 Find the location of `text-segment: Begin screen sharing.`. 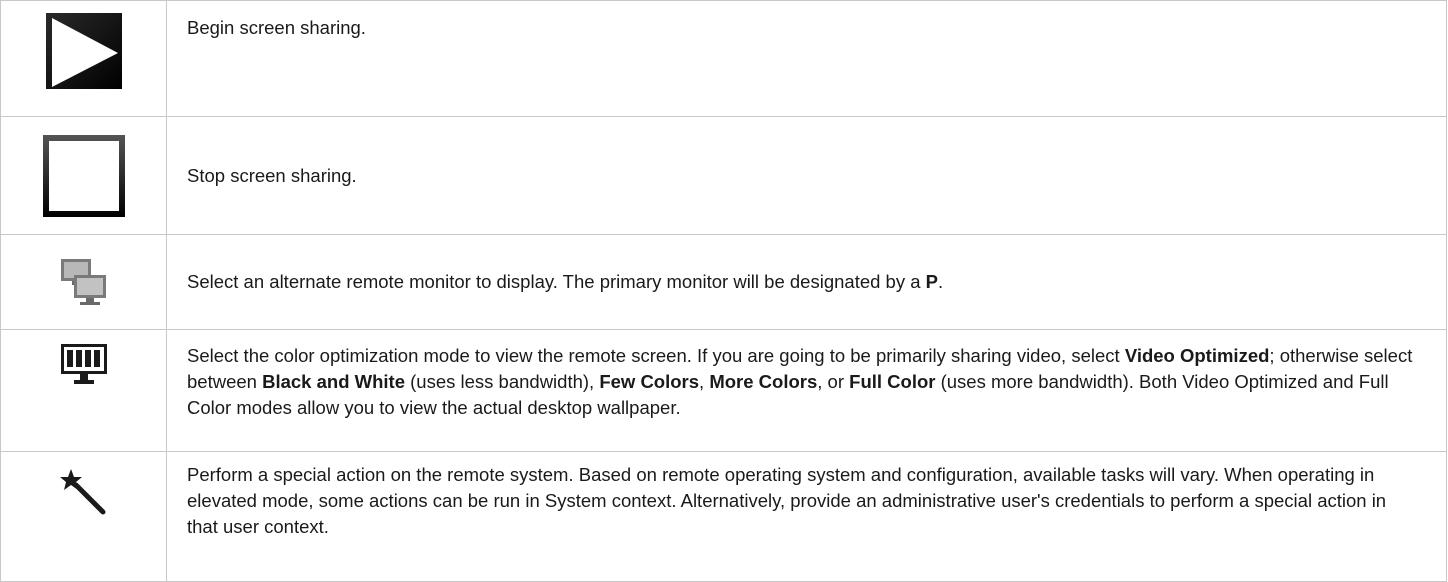

text-segment: Begin screen sharing. is located at coordinates (276, 27).